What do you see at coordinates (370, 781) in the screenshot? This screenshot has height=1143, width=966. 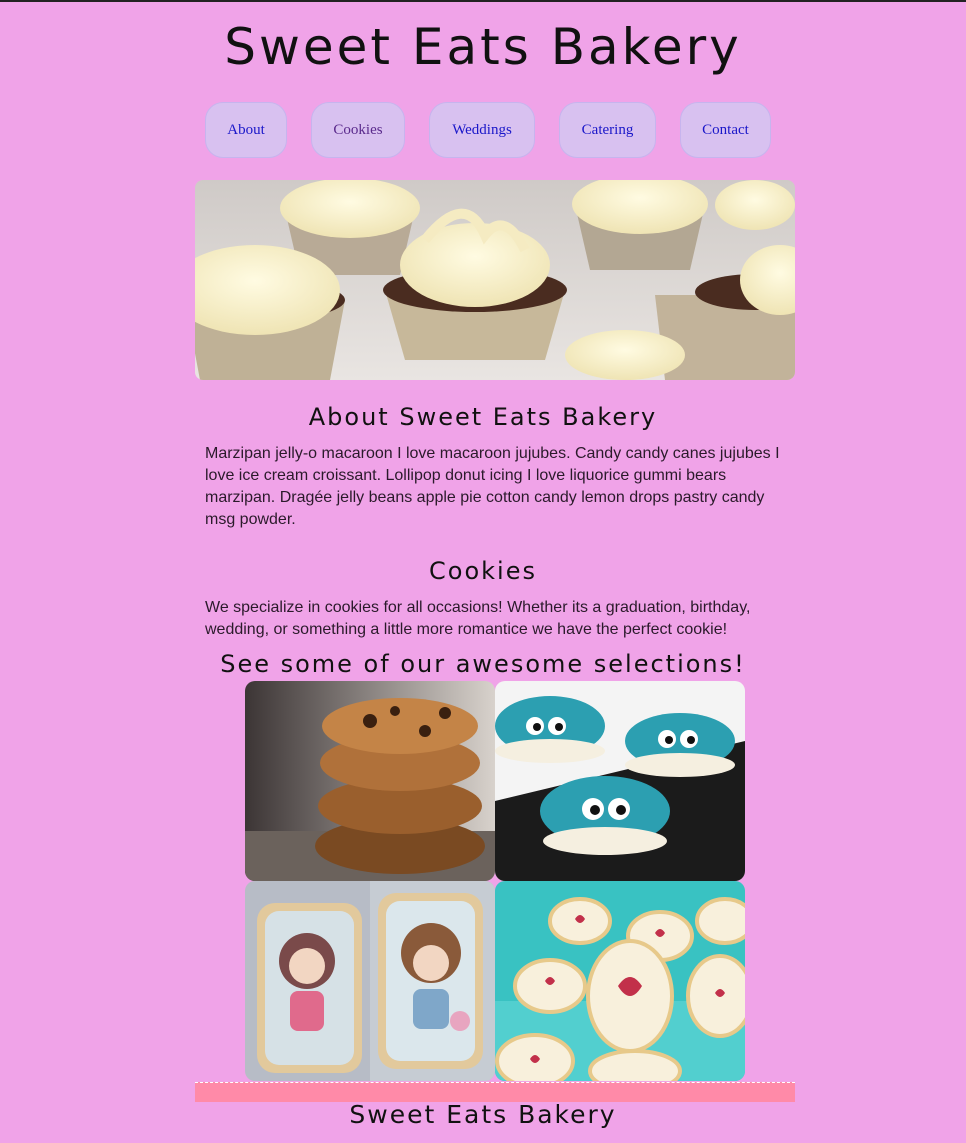 I see `chocolate-chip-cookies-image` at bounding box center [370, 781].